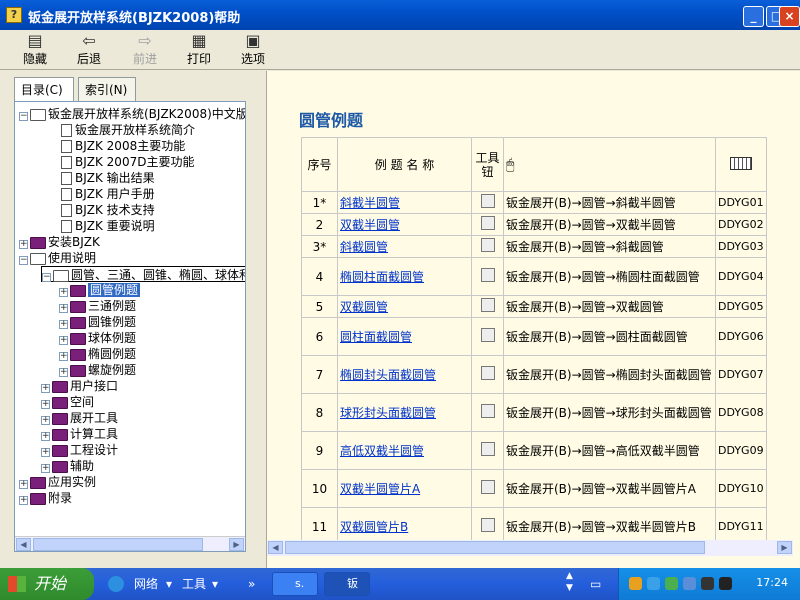 The image size is (800, 600). What do you see at coordinates (382, 451) in the screenshot?
I see `example-link: 高低双截半圆管` at bounding box center [382, 451].